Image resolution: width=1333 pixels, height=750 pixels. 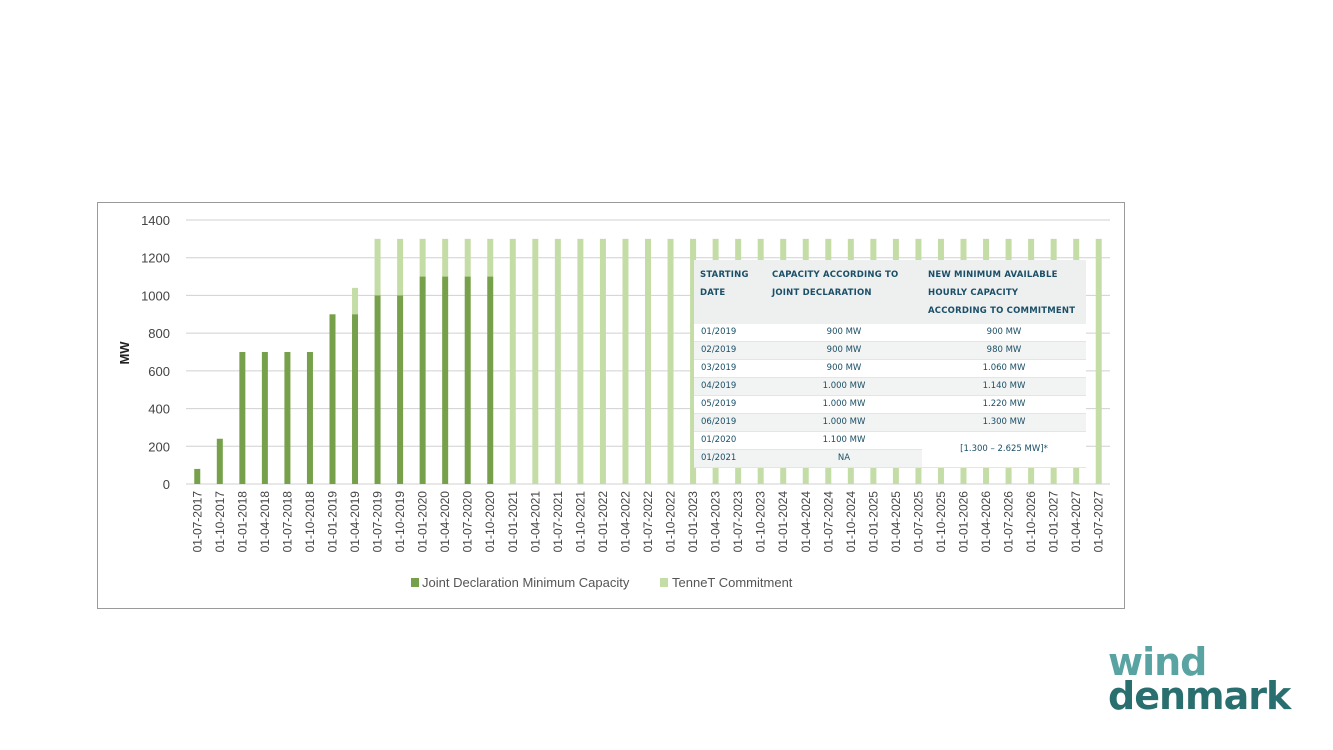 I want to click on table-row: 02/2019 900 MW 980 MW, so click(x=890, y=350).